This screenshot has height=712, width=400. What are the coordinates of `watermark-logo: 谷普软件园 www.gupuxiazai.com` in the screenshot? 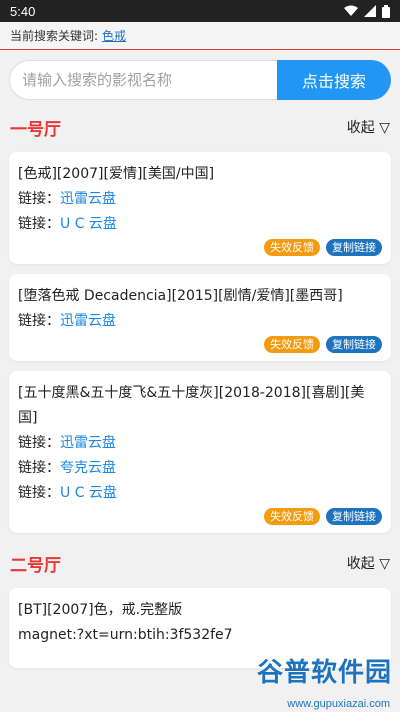 It's located at (308, 682).